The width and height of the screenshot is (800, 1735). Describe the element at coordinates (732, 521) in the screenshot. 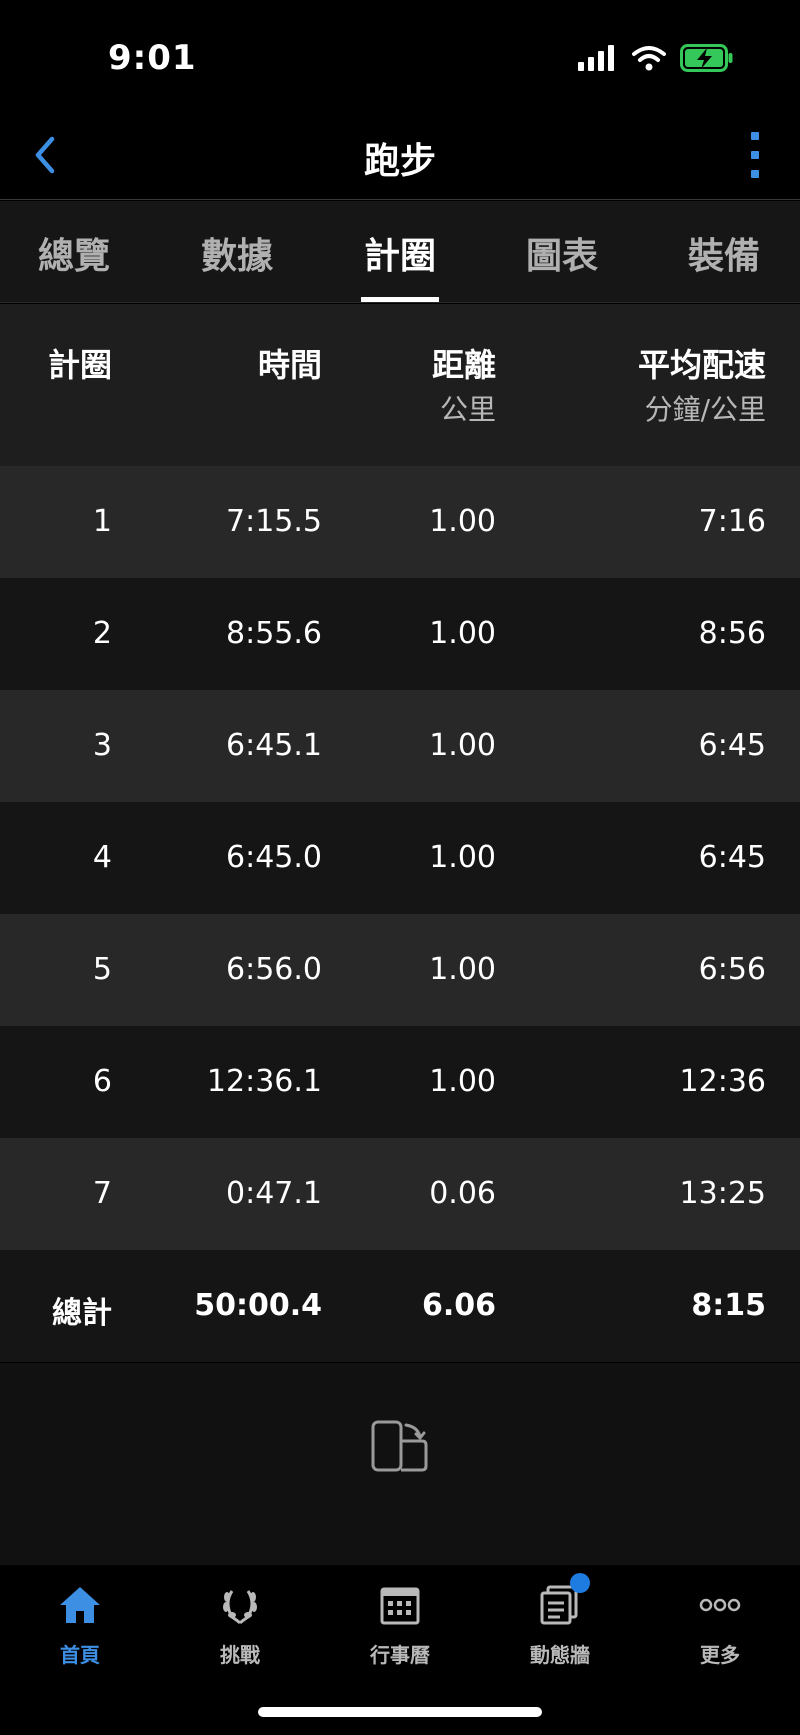

I see `lap-pace: 7:16` at that location.